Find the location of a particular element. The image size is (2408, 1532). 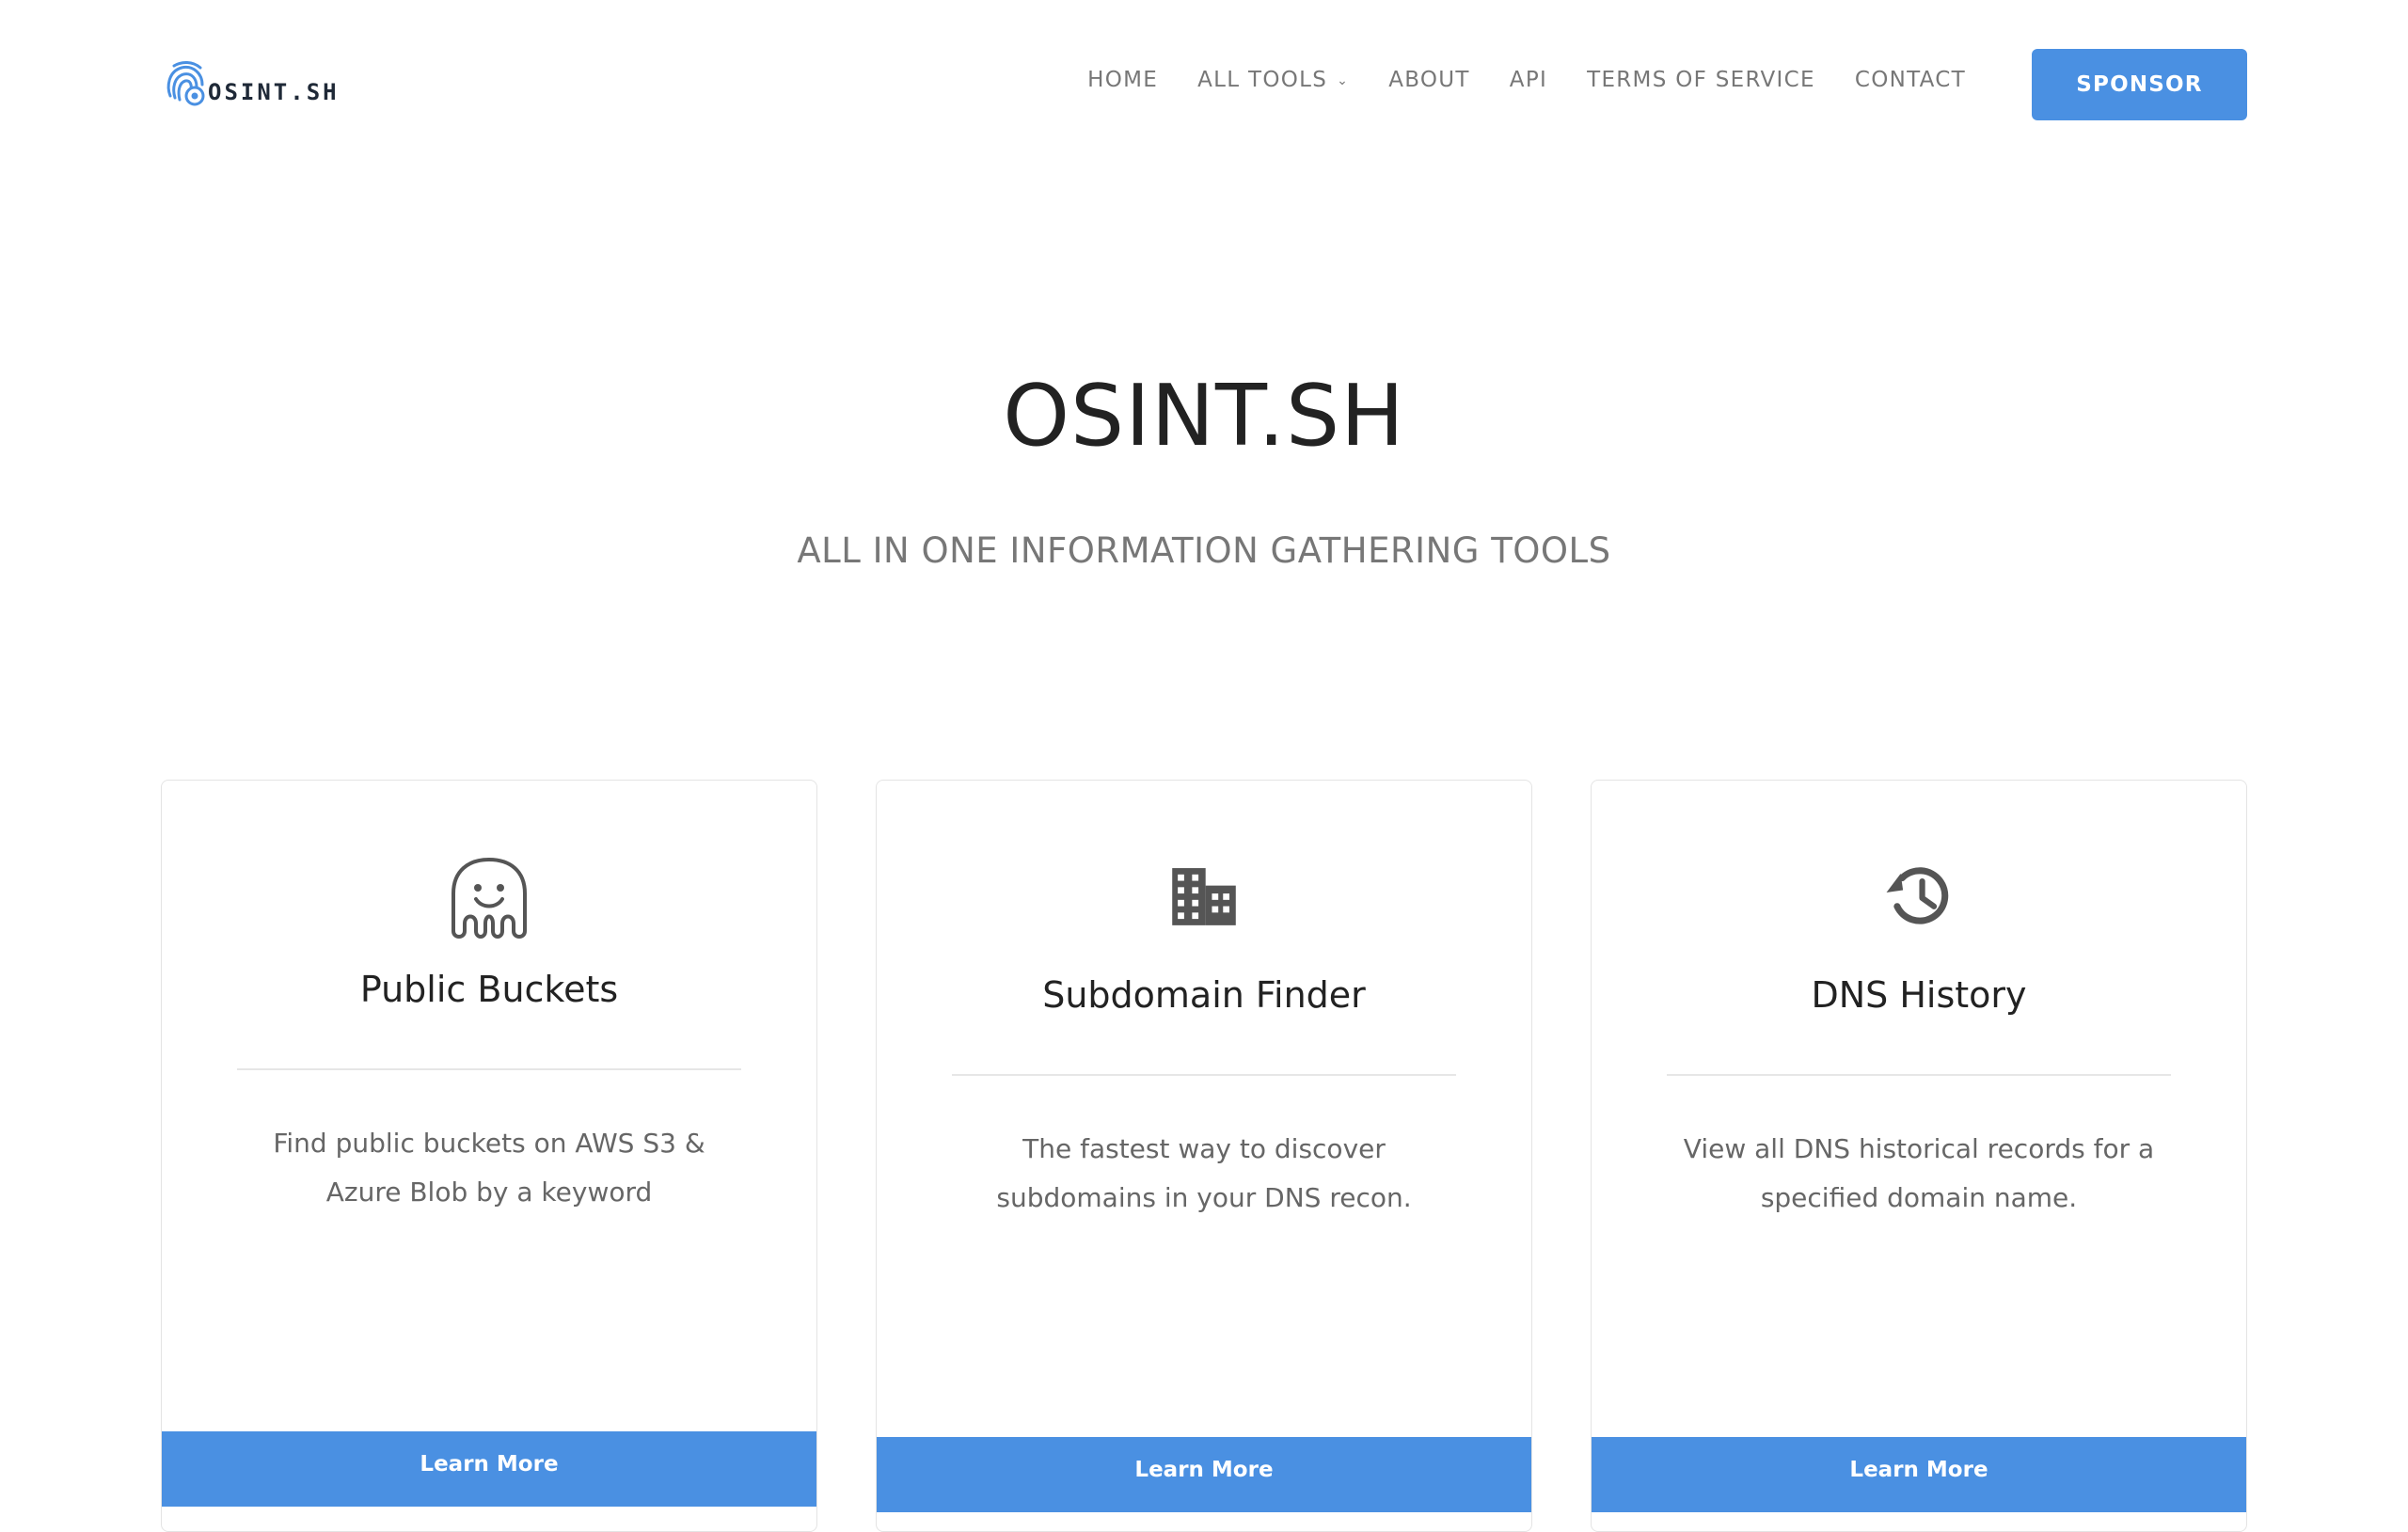

logo-text: OSINT.SH is located at coordinates (274, 92).